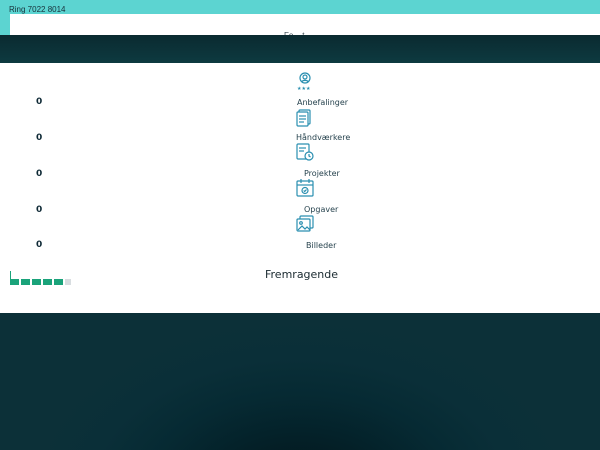 The width and height of the screenshot is (600, 450). What do you see at coordinates (323, 137) in the screenshot?
I see `stat-label-handvaerkere: Håndværkere` at bounding box center [323, 137].